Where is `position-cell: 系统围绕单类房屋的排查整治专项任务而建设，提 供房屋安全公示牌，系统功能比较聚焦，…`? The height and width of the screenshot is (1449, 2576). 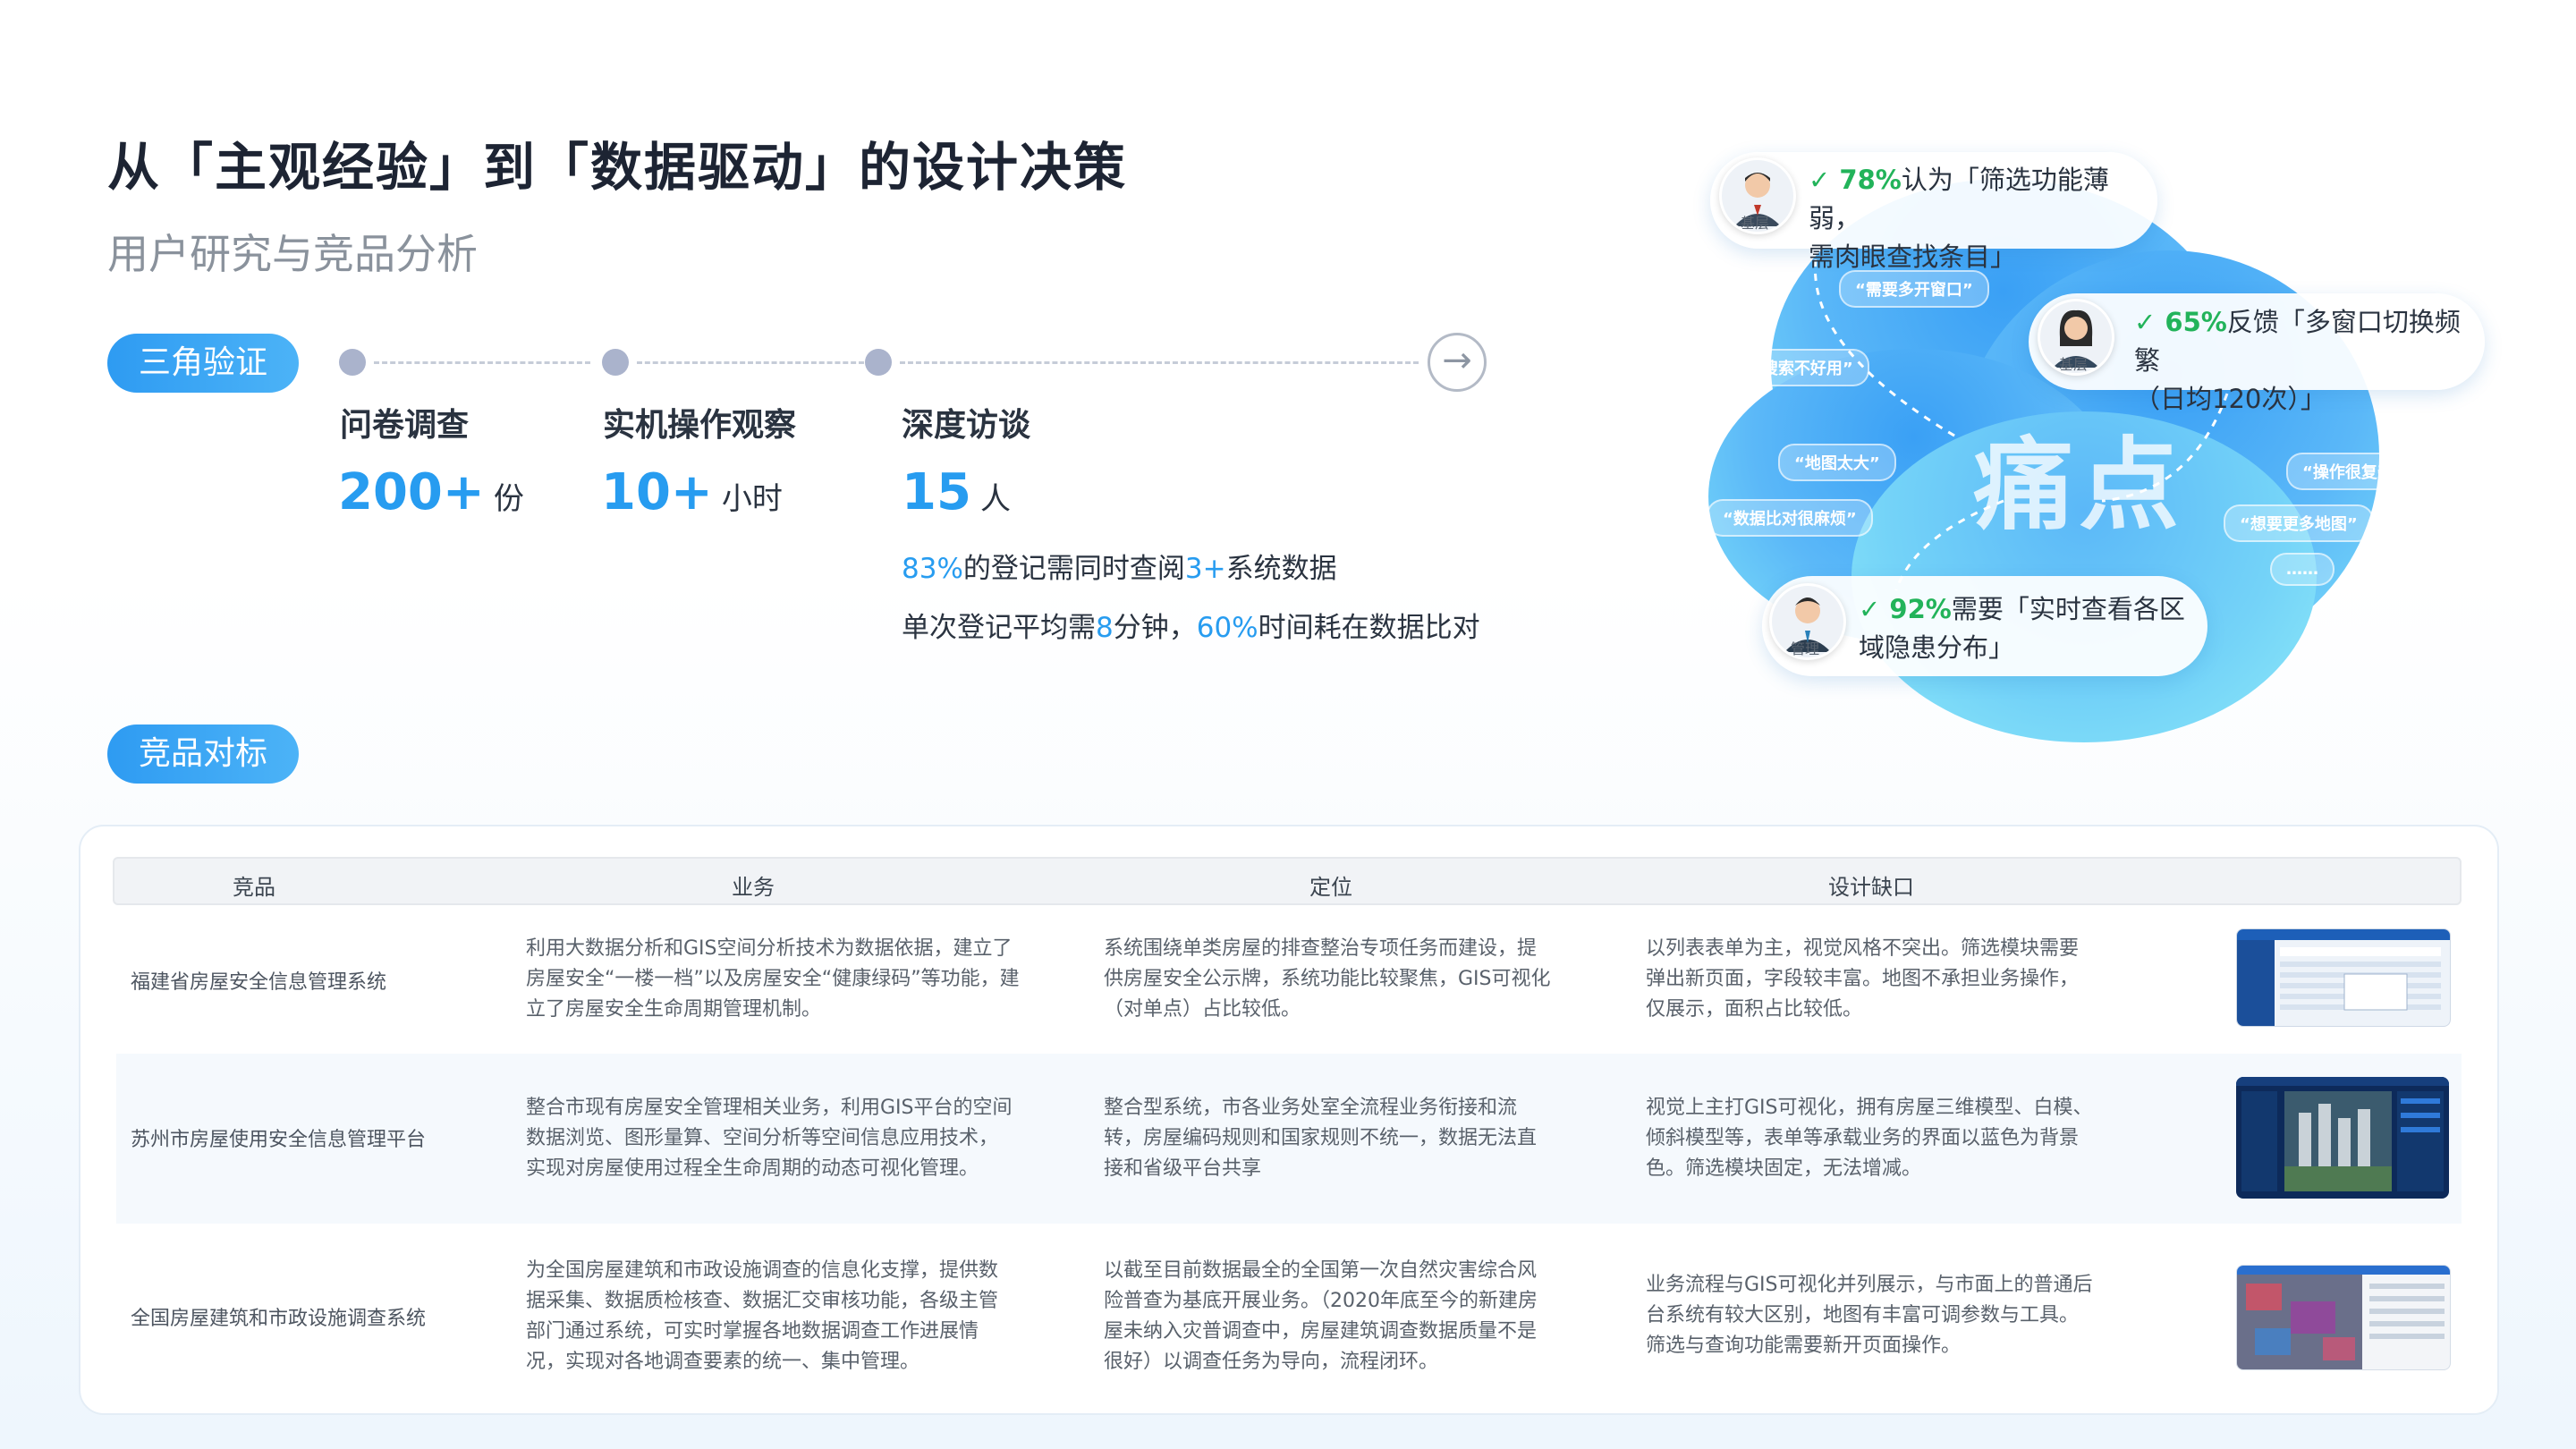
position-cell: 系统围绕单类房屋的排查整治专项任务而建设，提 供房屋安全公示牌，系统功能比较聚焦，… is located at coordinates (1327, 979).